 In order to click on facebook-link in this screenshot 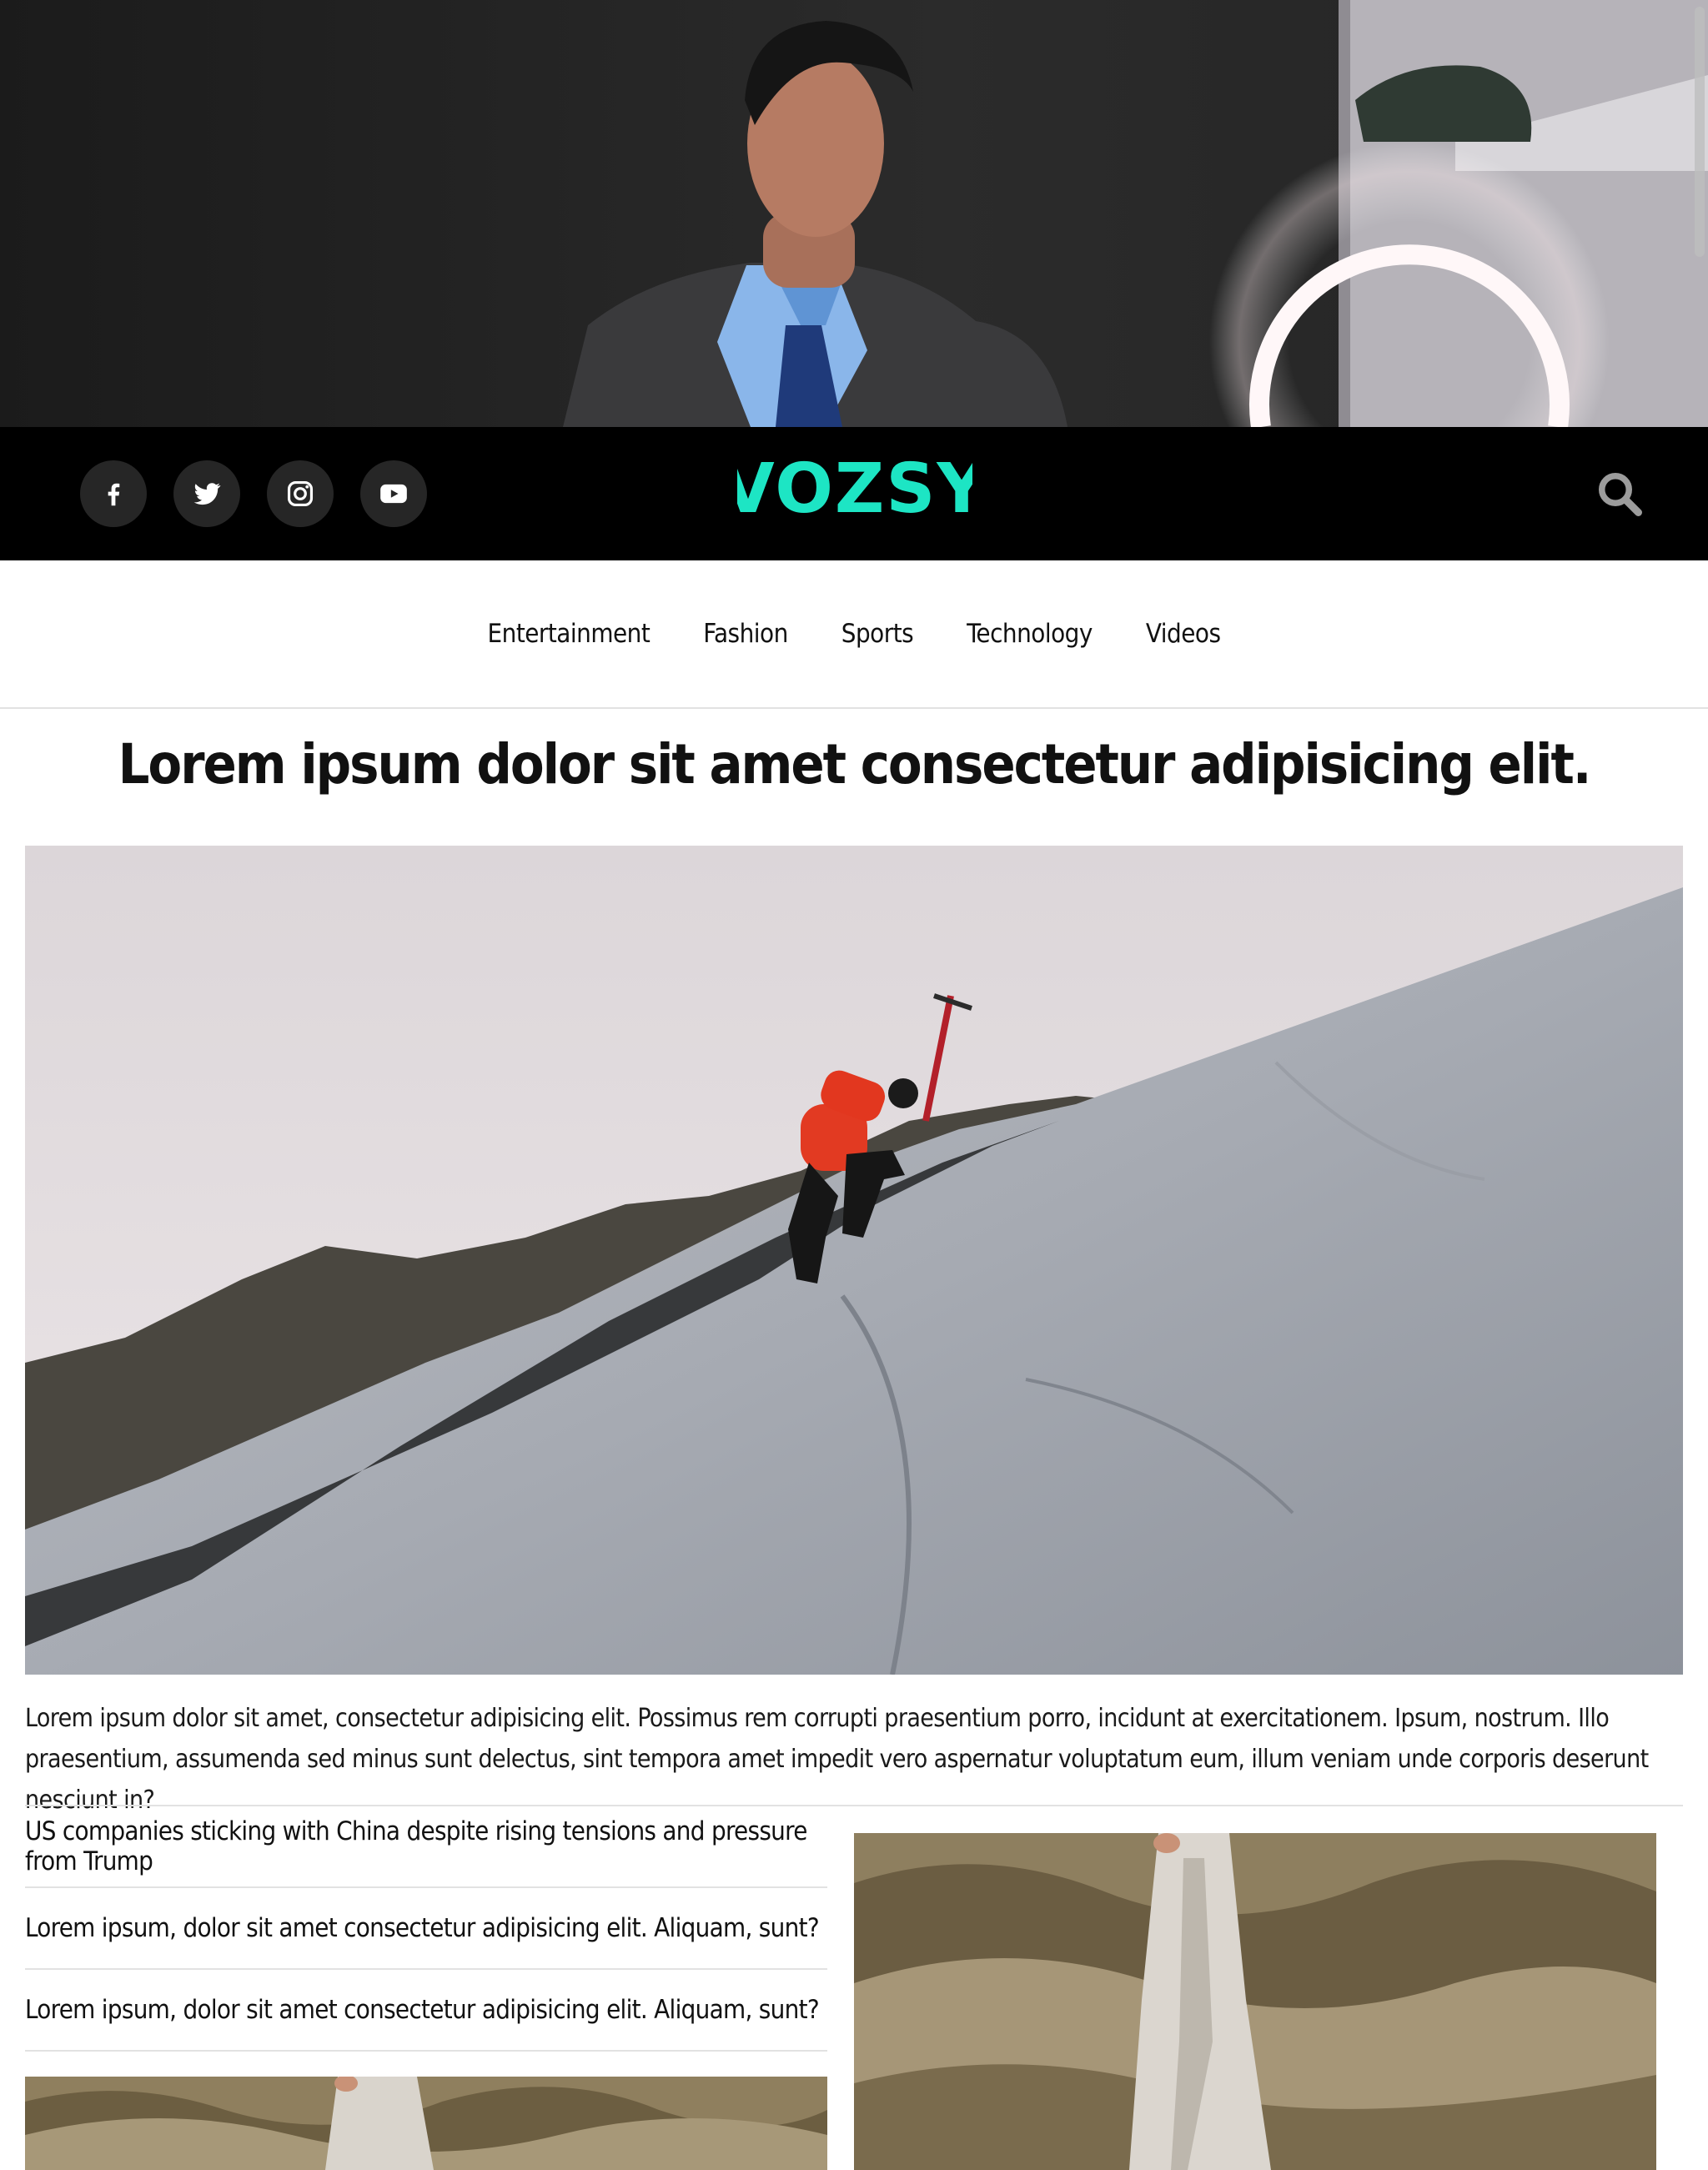, I will do `click(114, 494)`.